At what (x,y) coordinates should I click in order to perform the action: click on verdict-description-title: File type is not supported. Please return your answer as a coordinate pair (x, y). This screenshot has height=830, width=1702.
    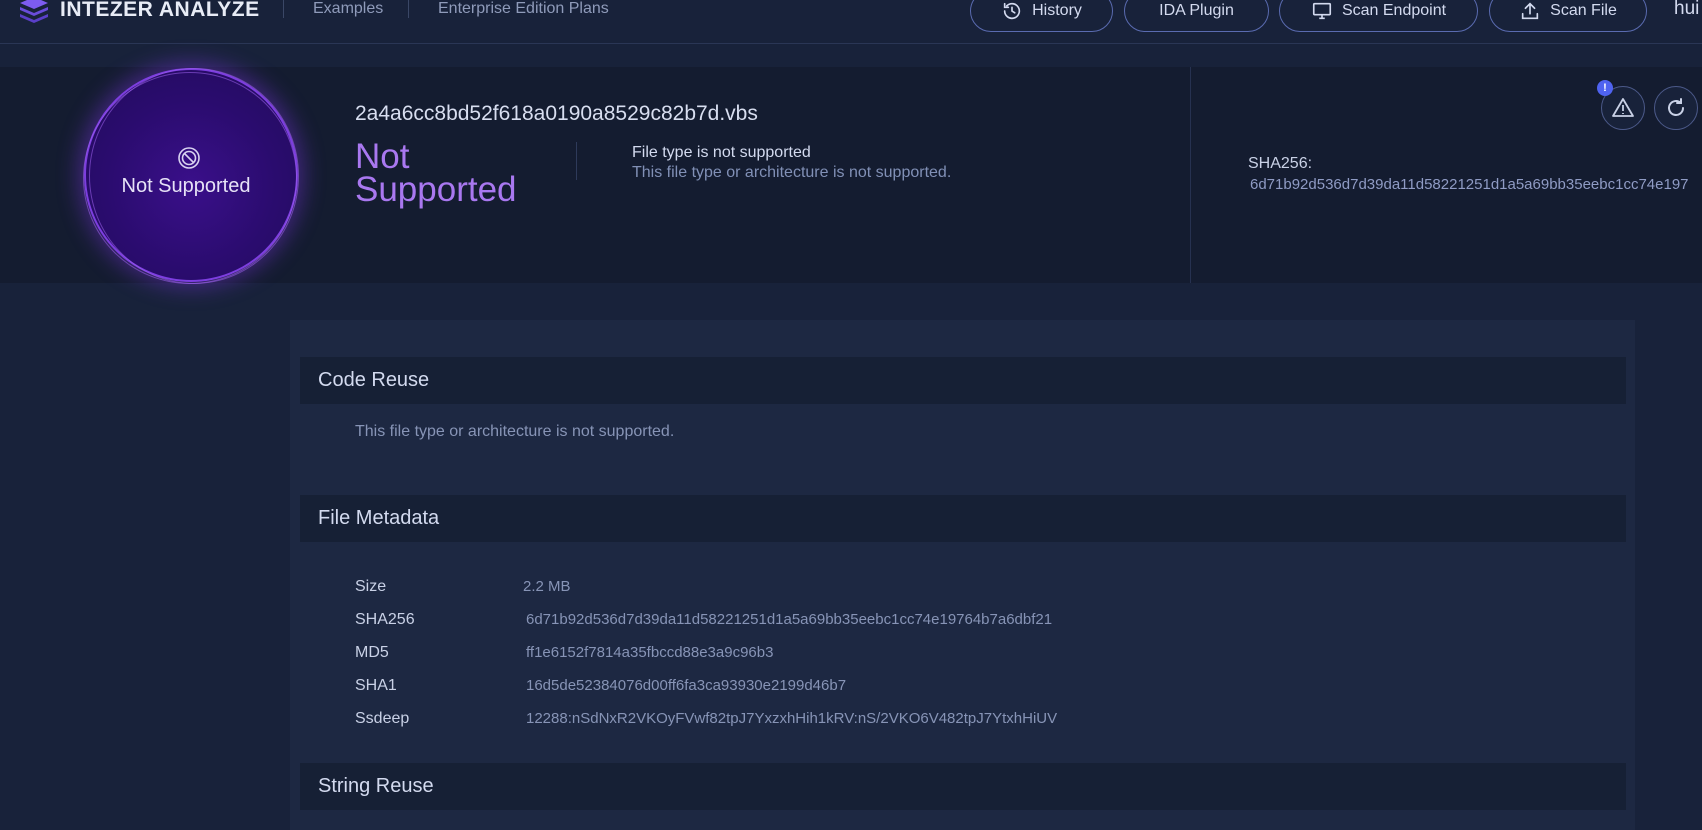
    Looking at the image, I should click on (721, 152).